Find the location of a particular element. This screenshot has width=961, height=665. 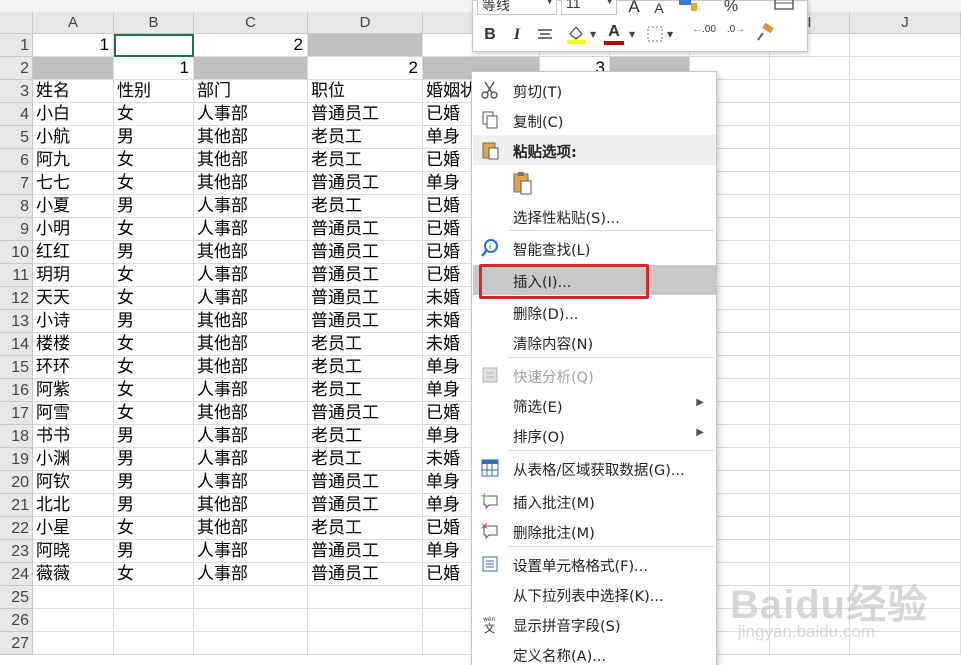

bold-button: B is located at coordinates (490, 35).